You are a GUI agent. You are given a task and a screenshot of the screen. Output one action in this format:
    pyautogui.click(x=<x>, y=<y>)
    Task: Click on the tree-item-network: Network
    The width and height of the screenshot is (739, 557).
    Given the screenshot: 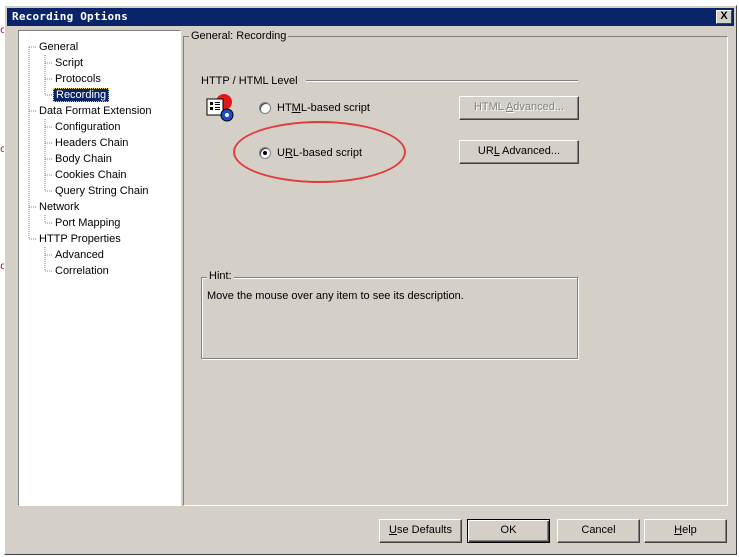 What is the action you would take?
    pyautogui.click(x=59, y=207)
    